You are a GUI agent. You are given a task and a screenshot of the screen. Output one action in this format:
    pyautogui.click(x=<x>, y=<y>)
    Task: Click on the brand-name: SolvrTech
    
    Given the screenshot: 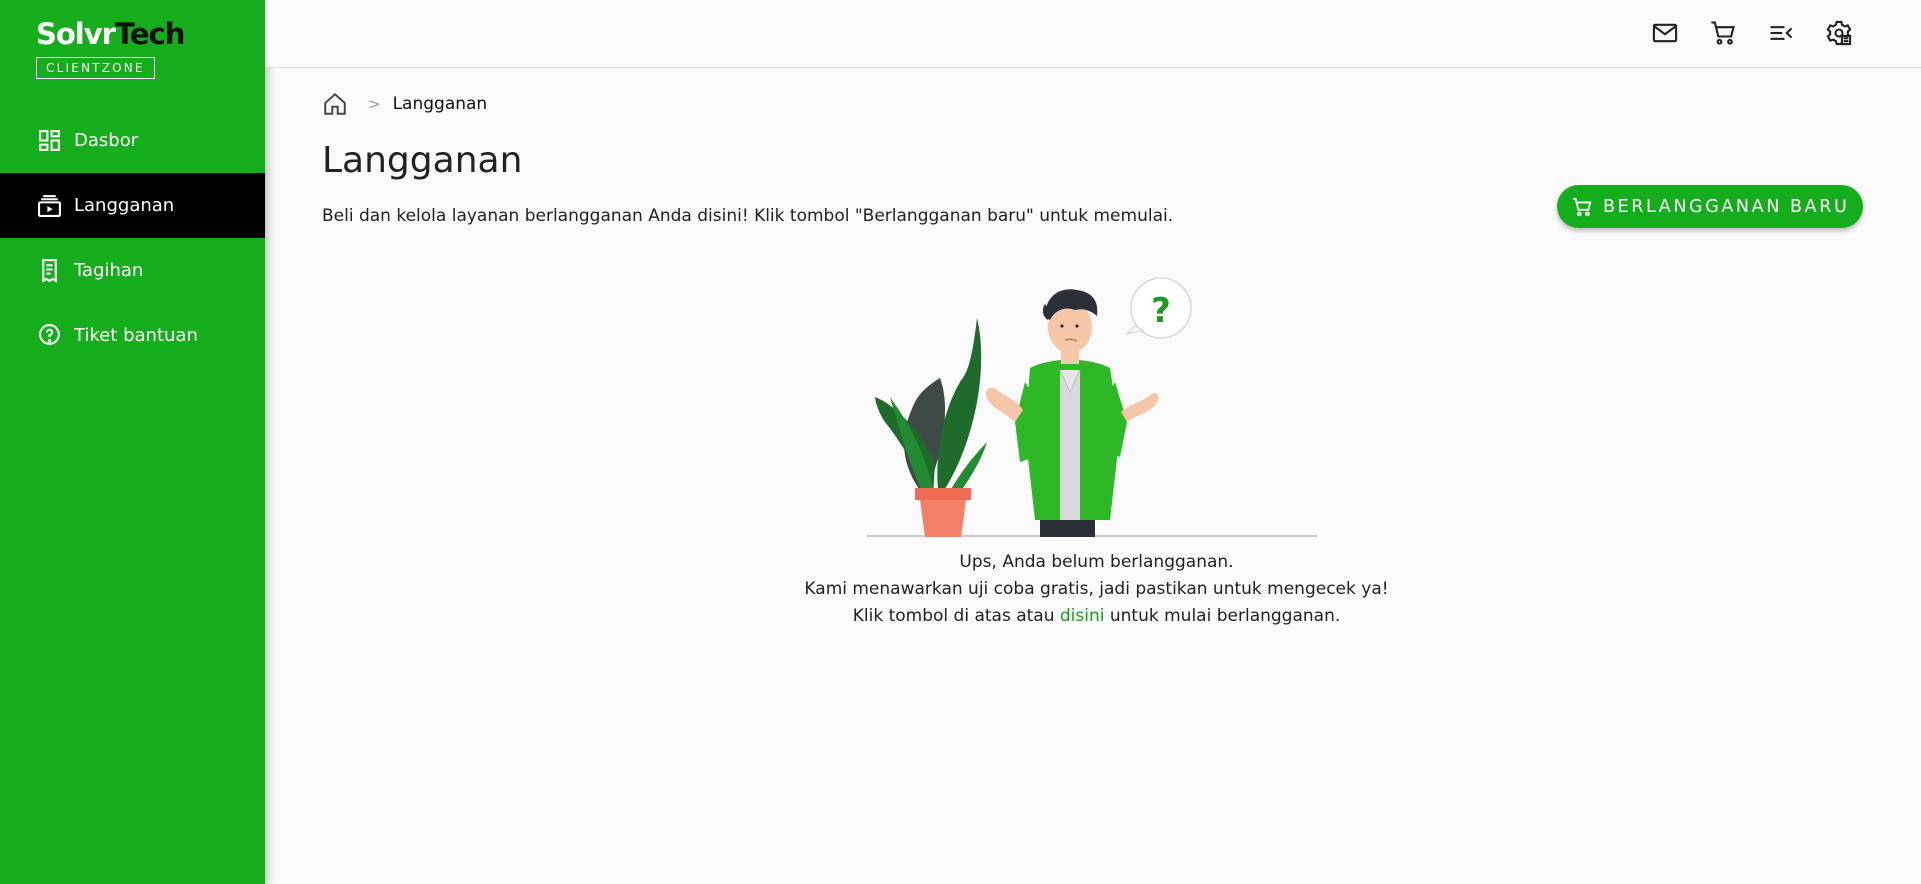 What is the action you would take?
    pyautogui.click(x=110, y=34)
    